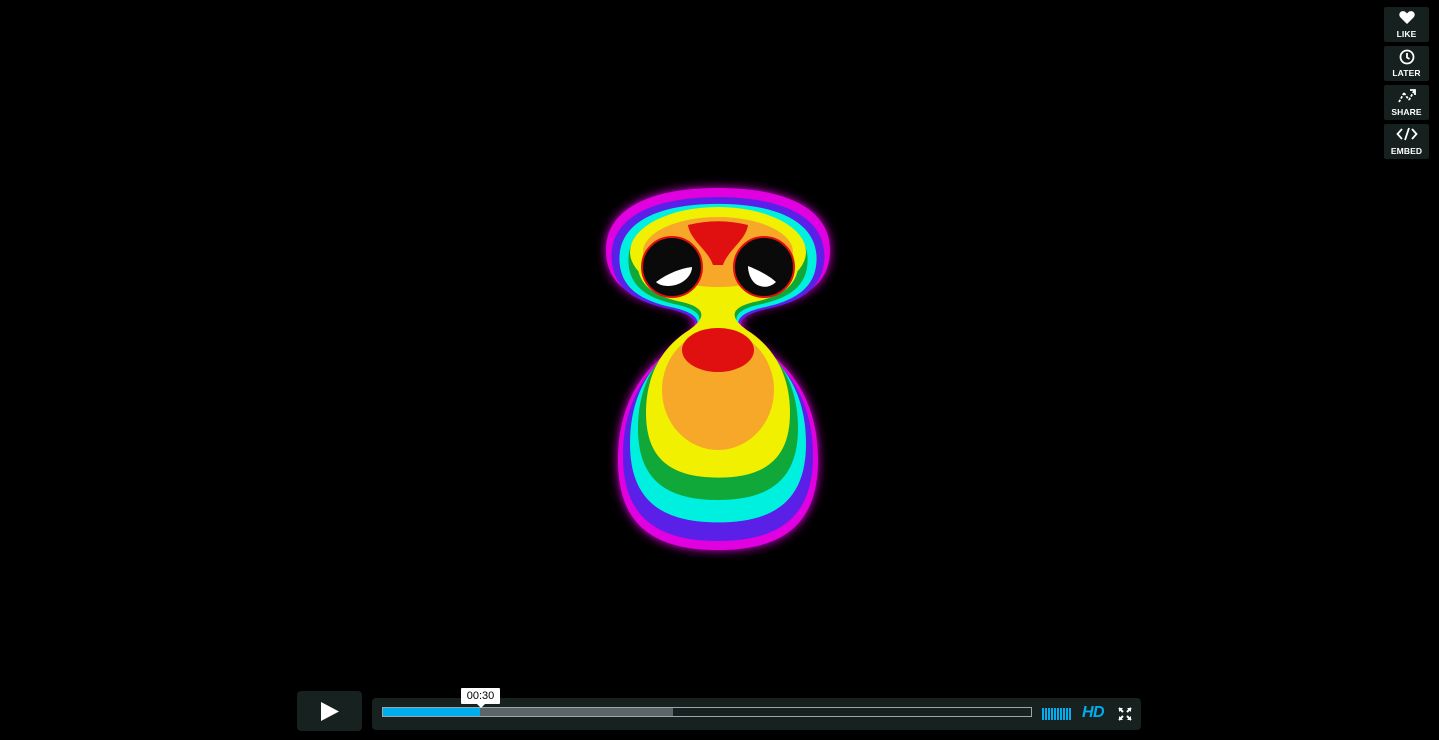  I want to click on embed-button: EMBED, so click(1406, 141).